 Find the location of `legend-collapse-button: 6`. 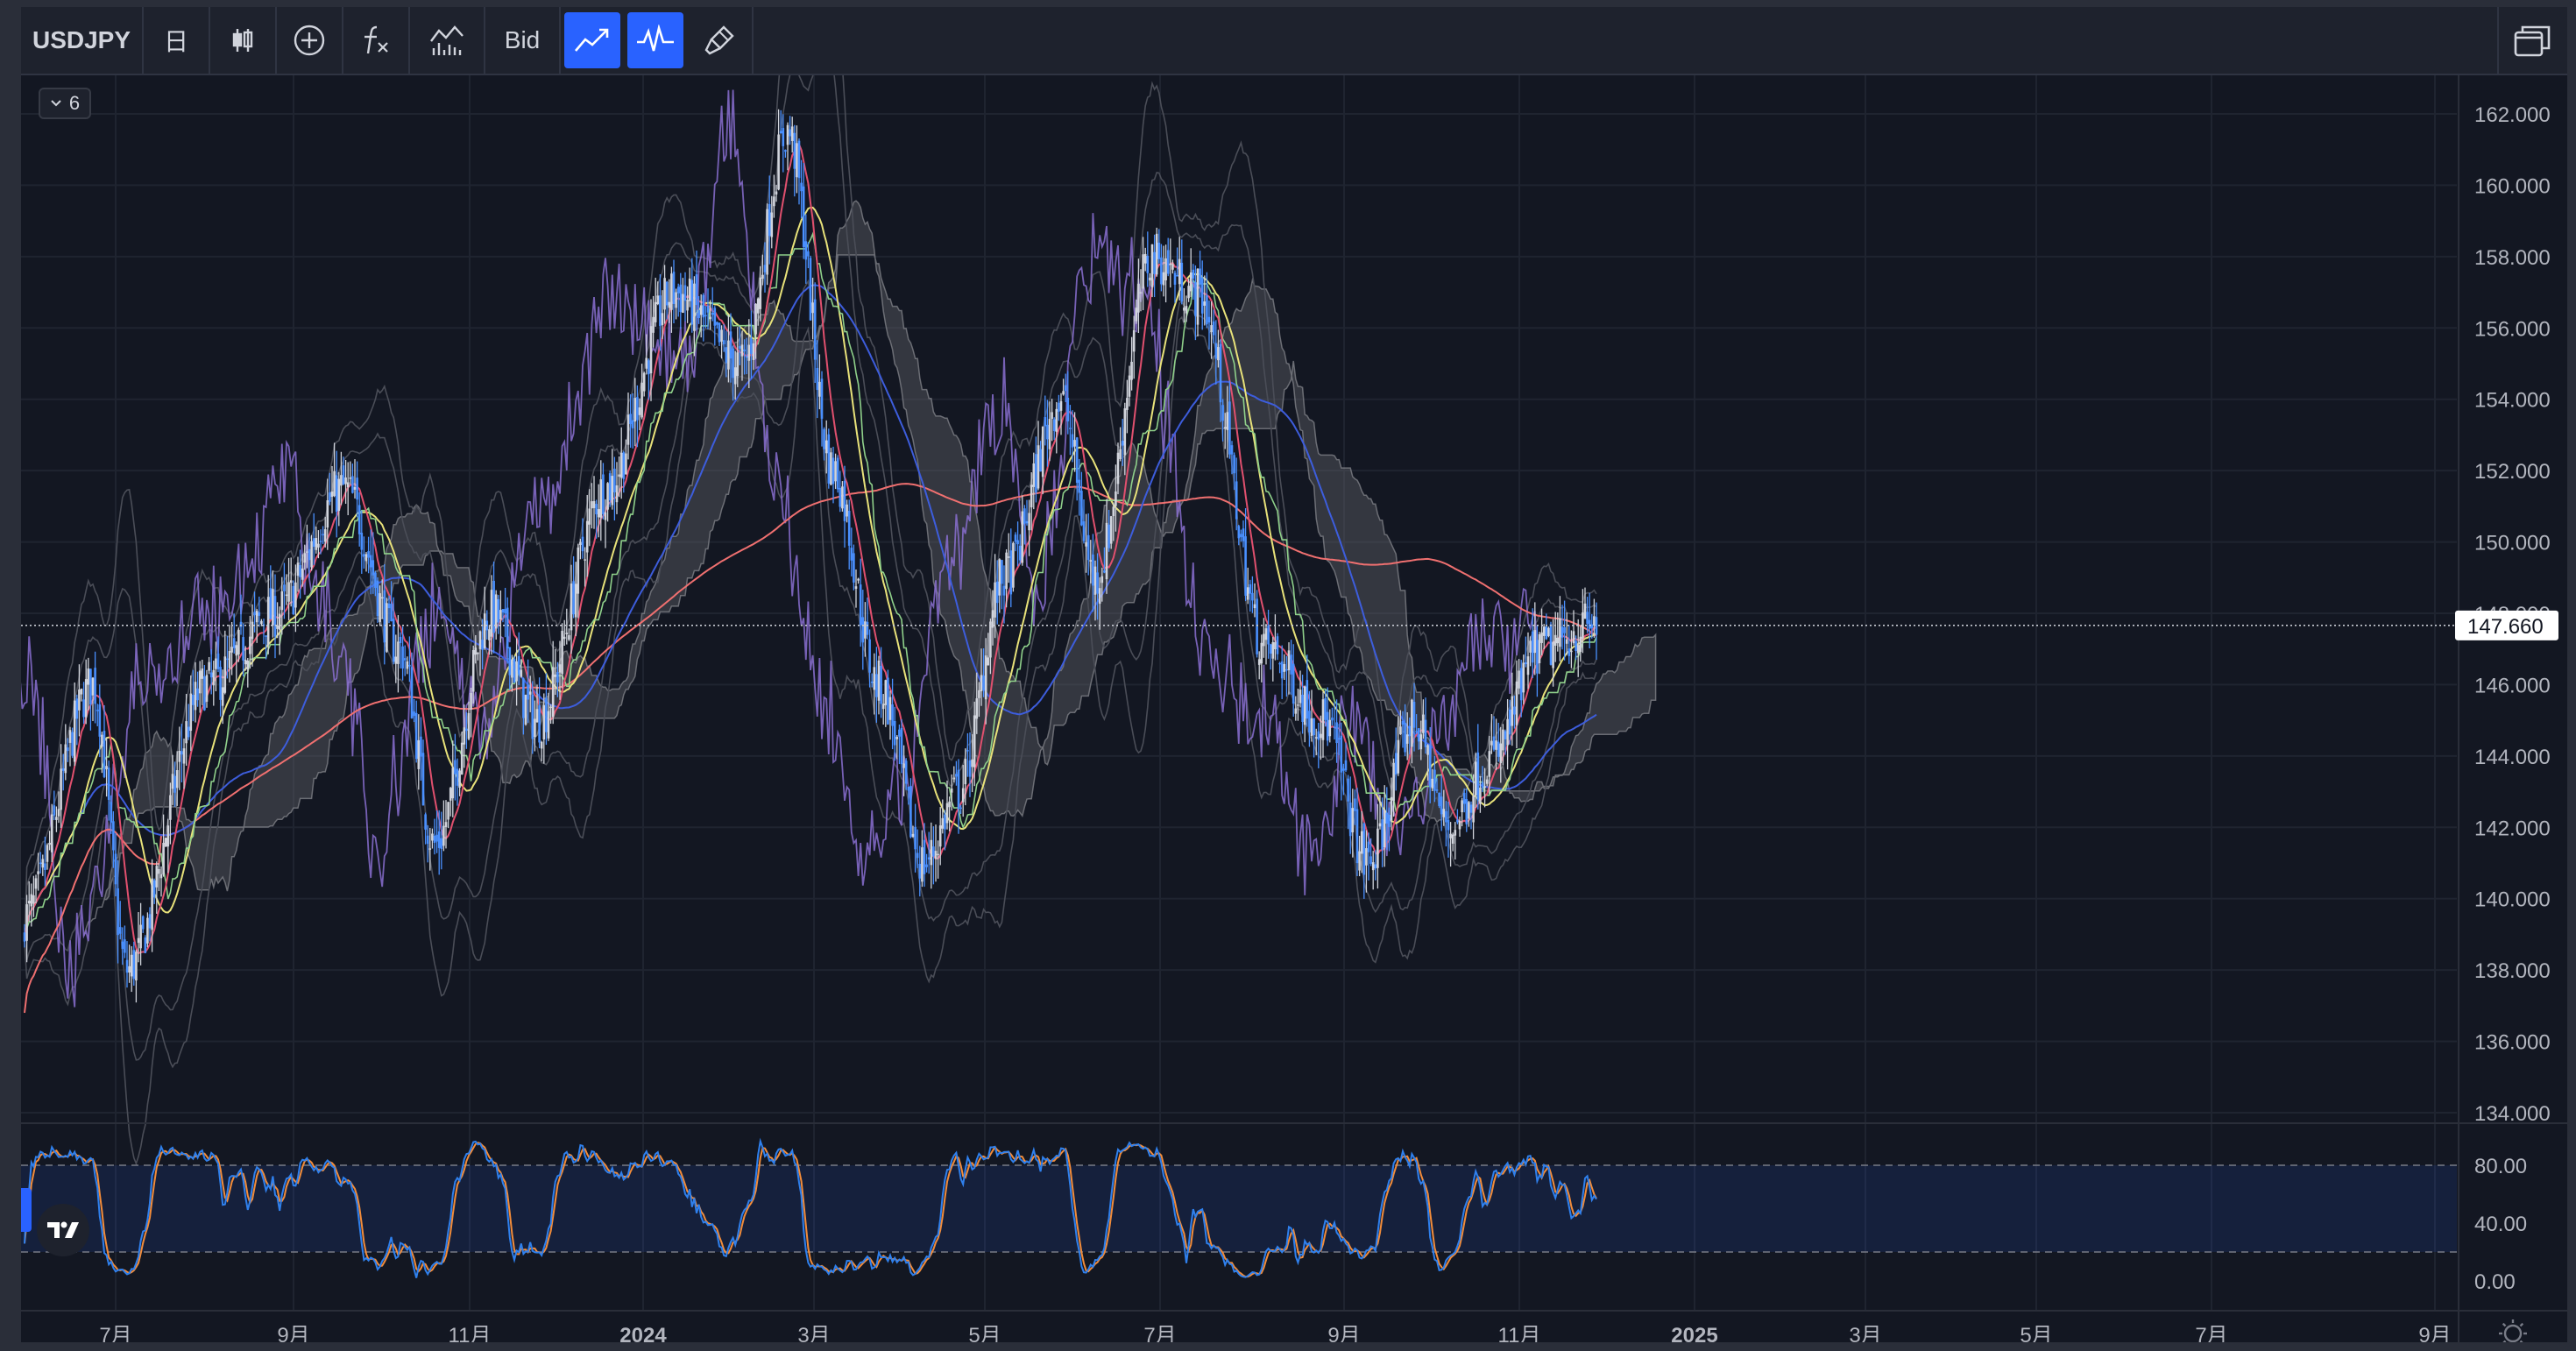

legend-collapse-button: 6 is located at coordinates (65, 103).